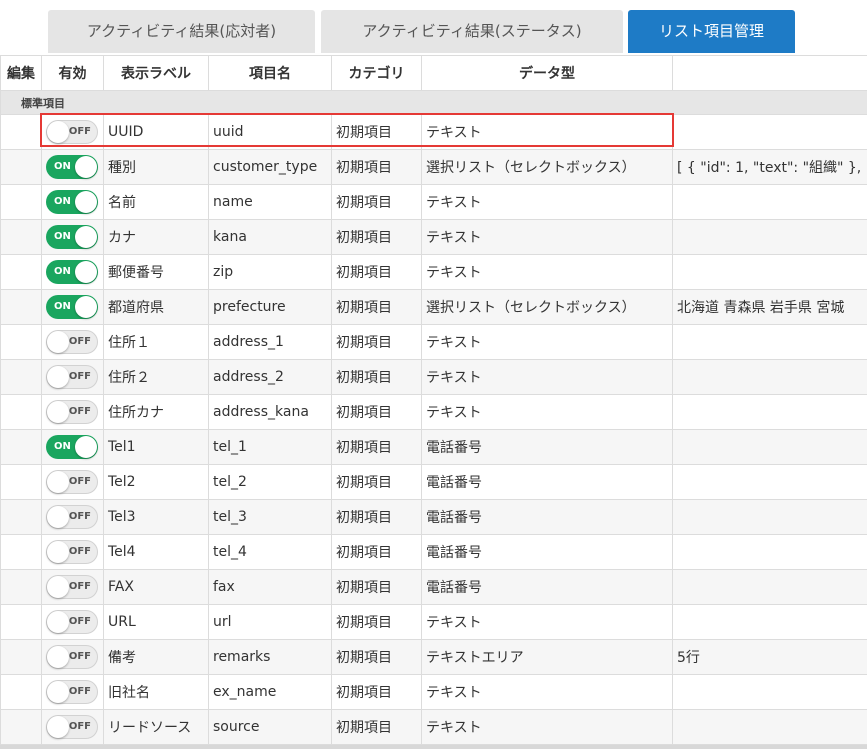 This screenshot has height=749, width=867. What do you see at coordinates (62, 201) in the screenshot?
I see `toggle-state-text: ON` at bounding box center [62, 201].